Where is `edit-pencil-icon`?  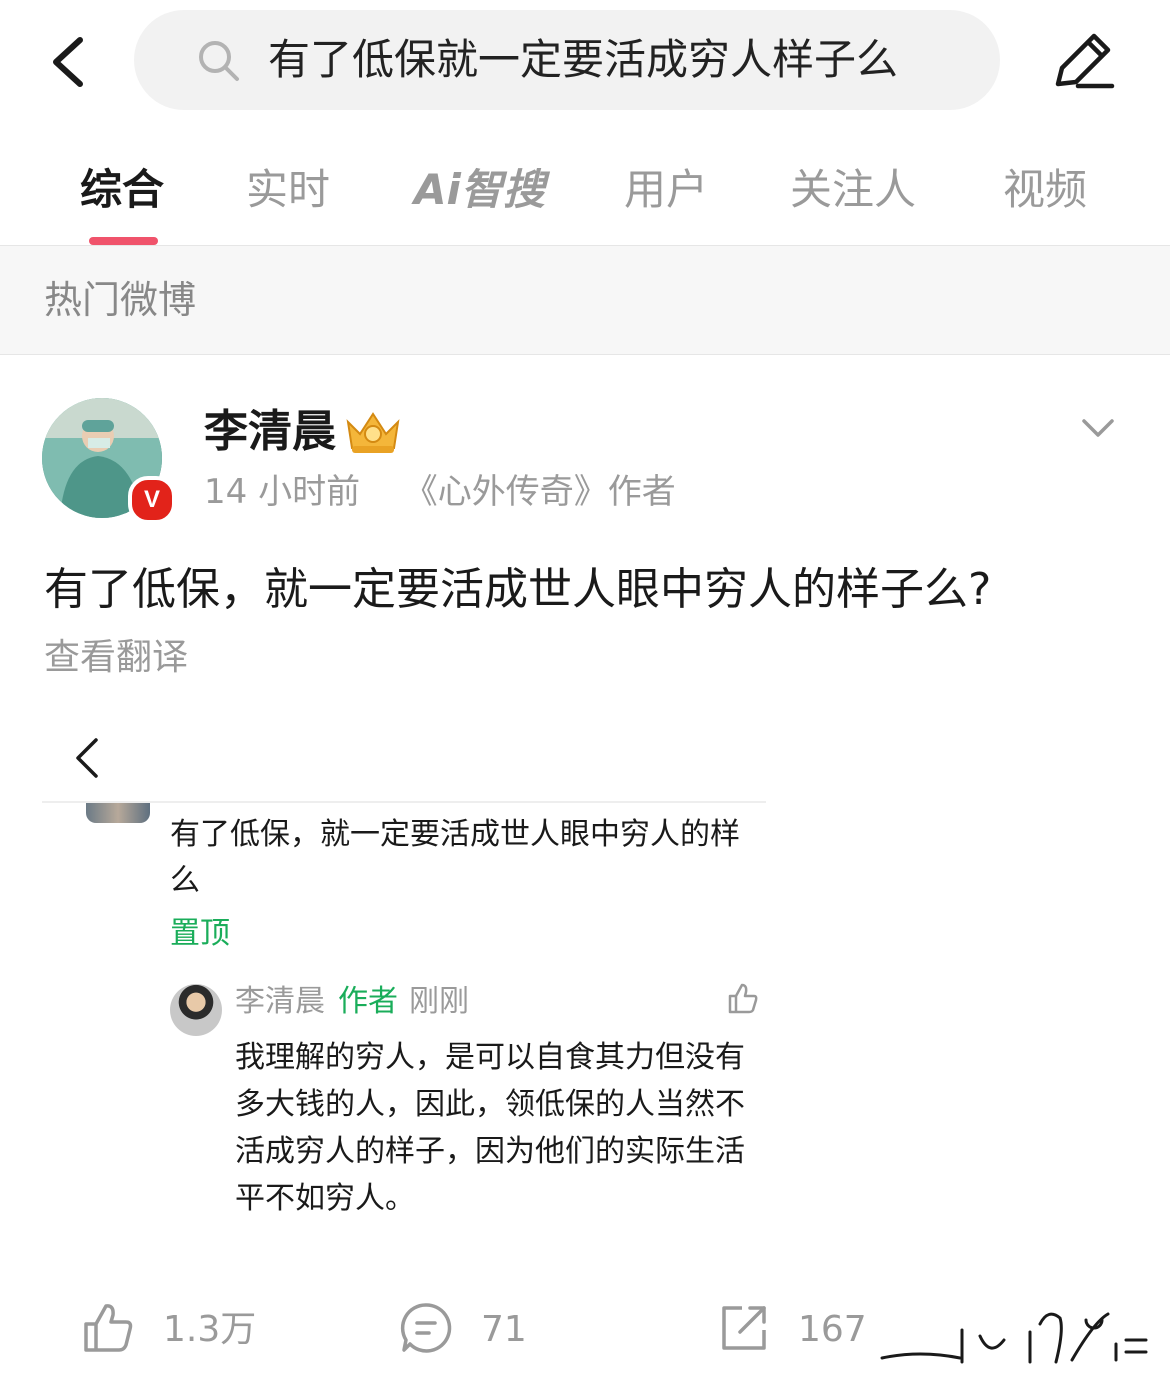
edit-pencil-icon is located at coordinates (1085, 61).